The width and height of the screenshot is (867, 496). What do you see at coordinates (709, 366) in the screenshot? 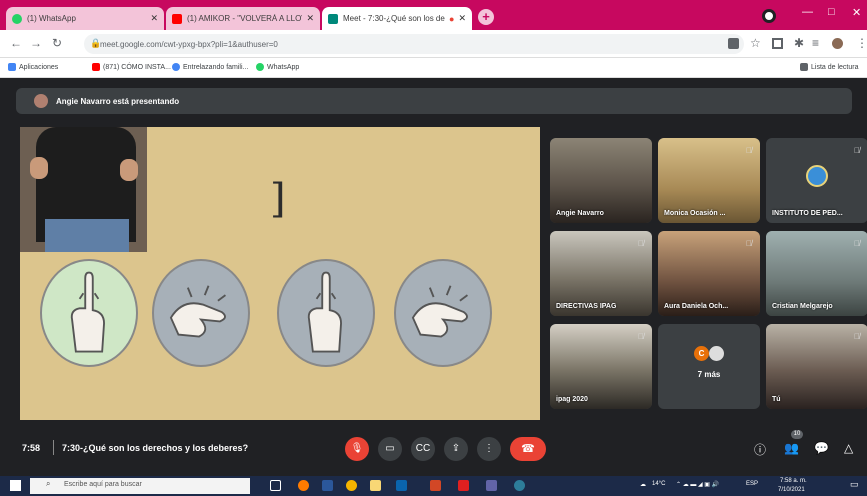
I see `more-participants-tile: C 7 más` at bounding box center [709, 366].